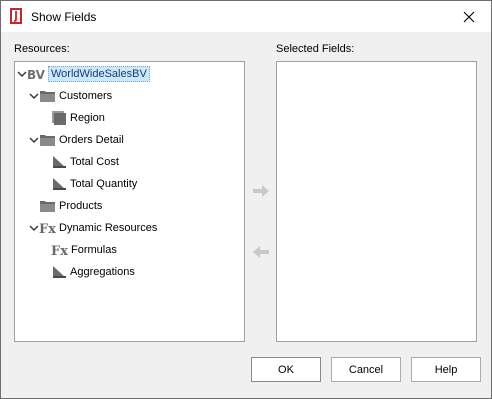  I want to click on add-field-button, so click(261, 191).